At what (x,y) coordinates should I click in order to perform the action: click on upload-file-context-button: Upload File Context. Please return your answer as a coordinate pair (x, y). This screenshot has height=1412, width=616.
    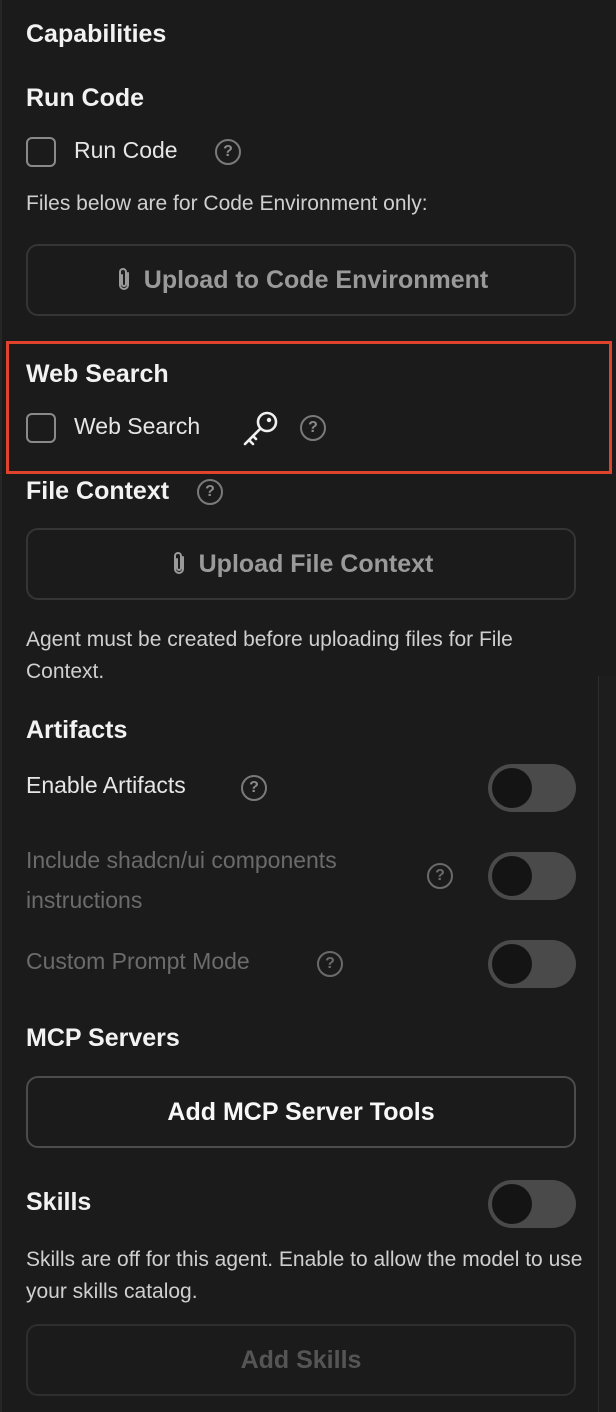
    Looking at the image, I should click on (301, 564).